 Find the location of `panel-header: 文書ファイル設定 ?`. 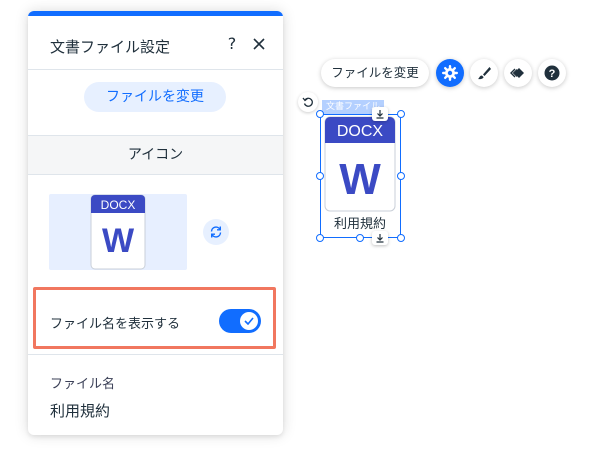

panel-header: 文書ファイル設定 ? is located at coordinates (155, 43).